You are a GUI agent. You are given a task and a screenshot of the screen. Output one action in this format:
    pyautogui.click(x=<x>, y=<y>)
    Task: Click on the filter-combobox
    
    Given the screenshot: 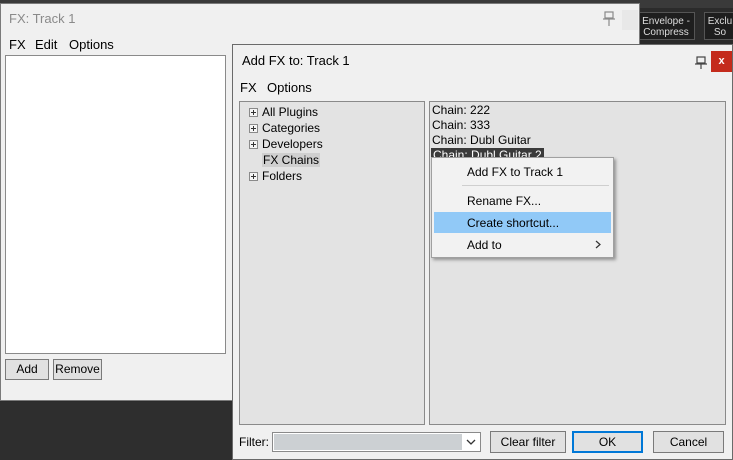 What is the action you would take?
    pyautogui.click(x=376, y=442)
    